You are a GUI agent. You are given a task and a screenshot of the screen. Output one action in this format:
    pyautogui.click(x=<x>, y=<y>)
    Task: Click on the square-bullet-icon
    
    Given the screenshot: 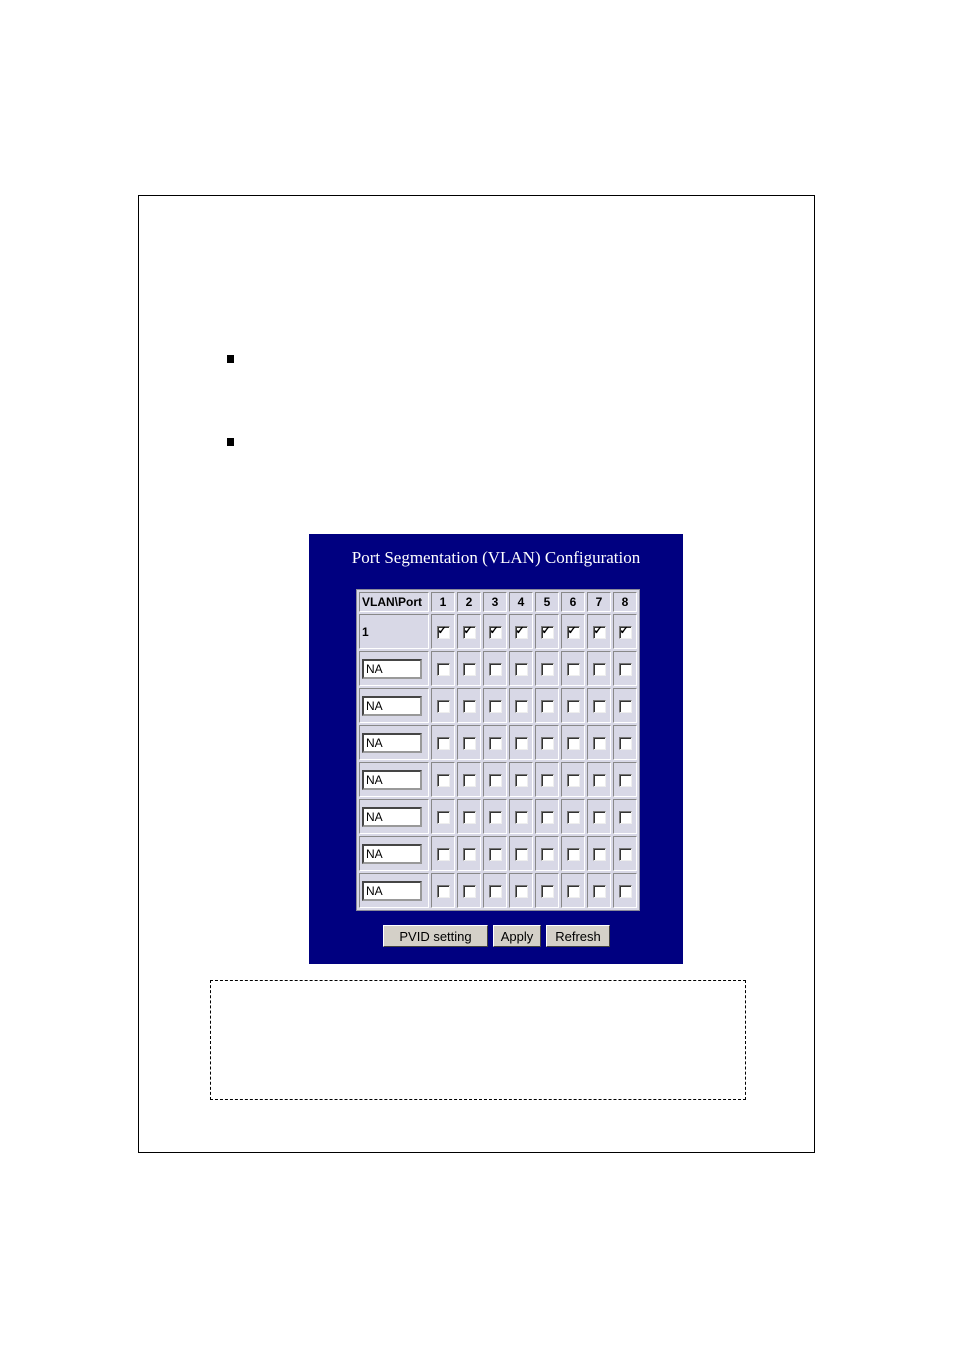 What is the action you would take?
    pyautogui.click(x=230, y=442)
    